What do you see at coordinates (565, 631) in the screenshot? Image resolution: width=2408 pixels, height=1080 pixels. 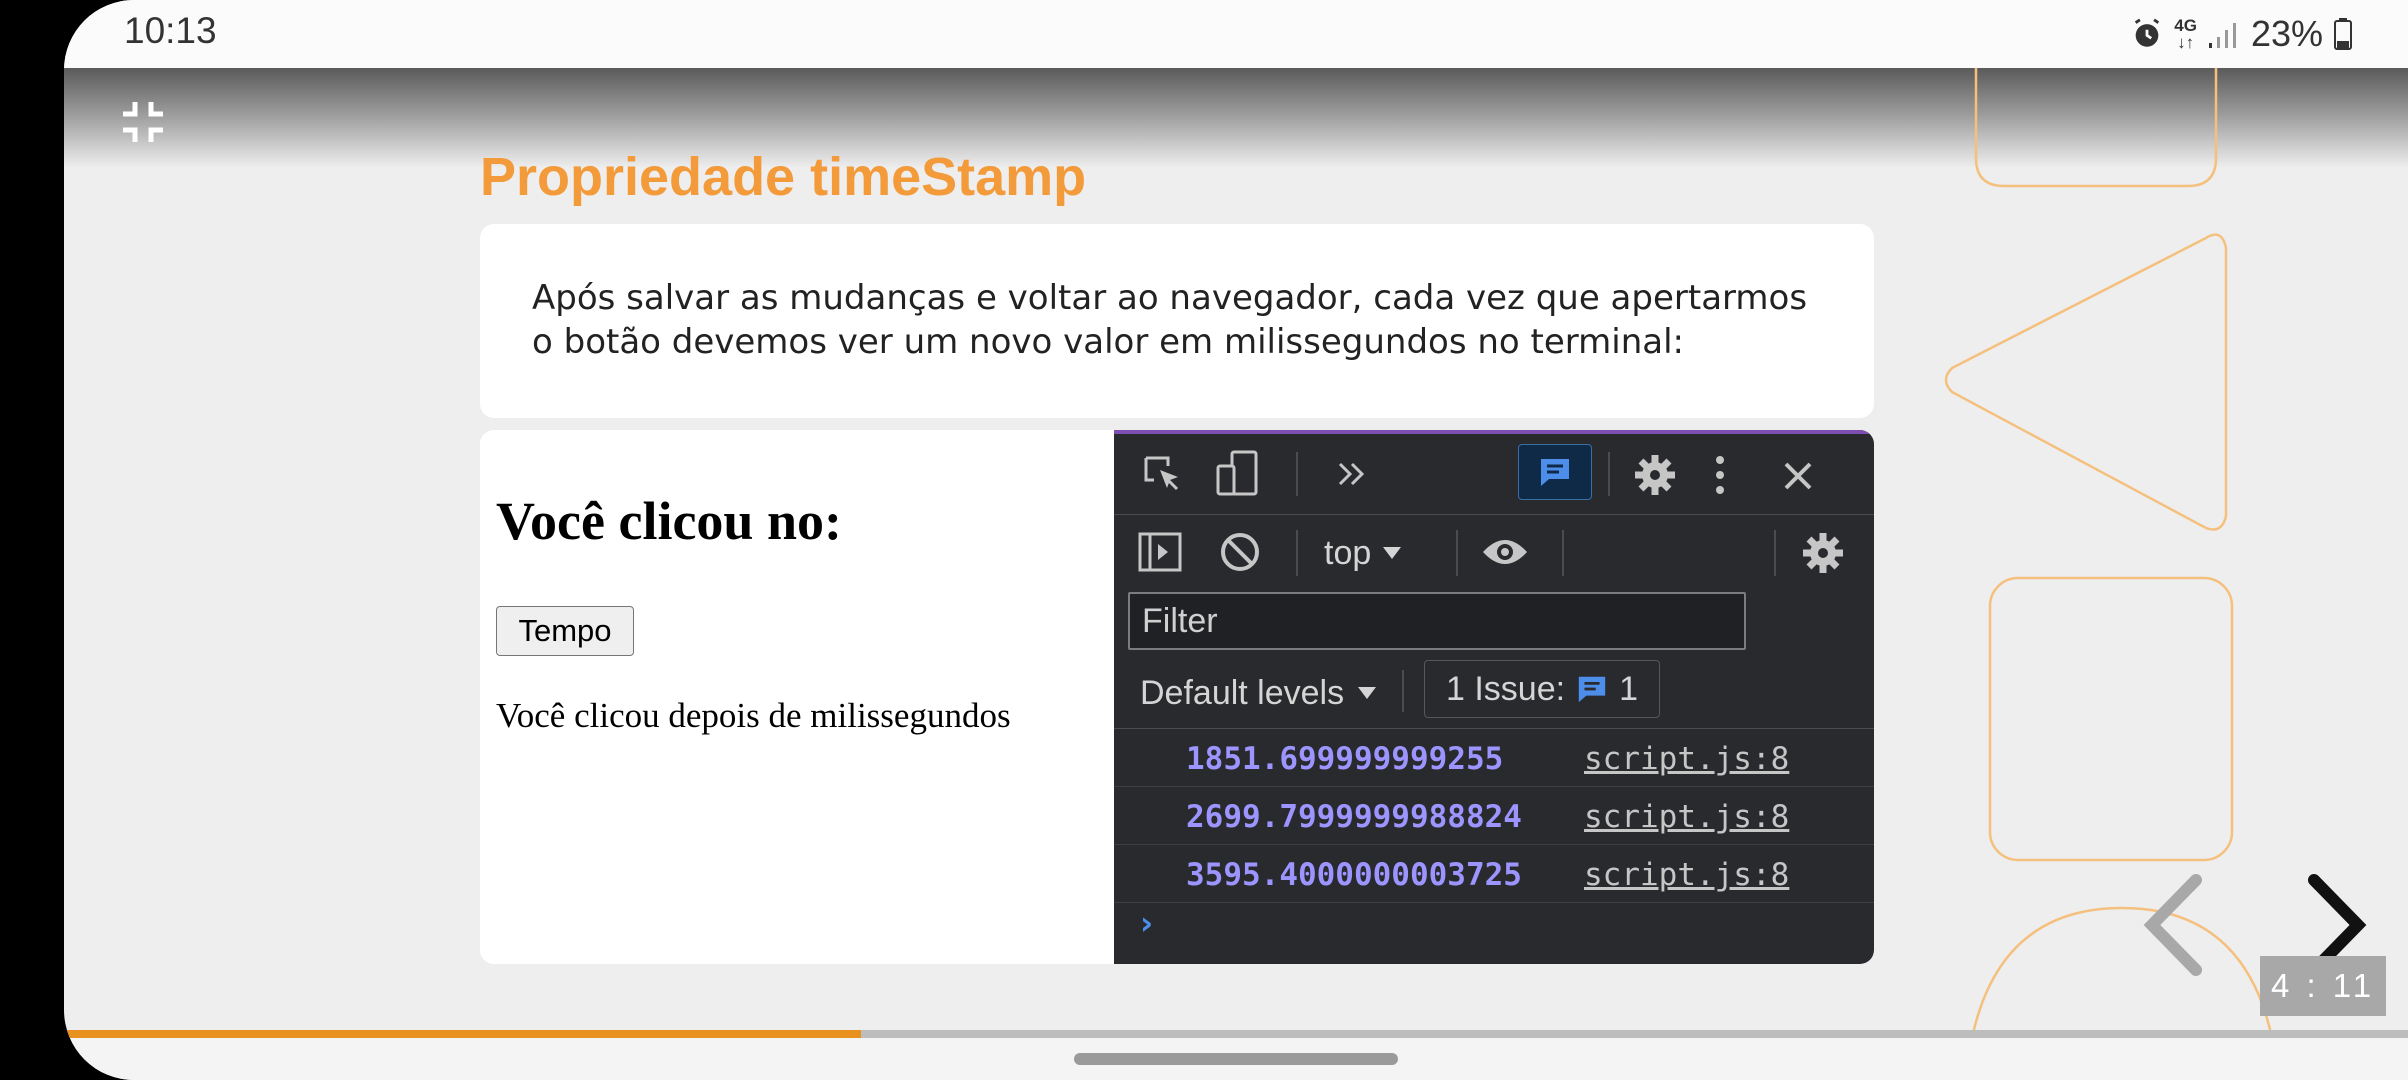 I see `tempo-button: Tempo` at bounding box center [565, 631].